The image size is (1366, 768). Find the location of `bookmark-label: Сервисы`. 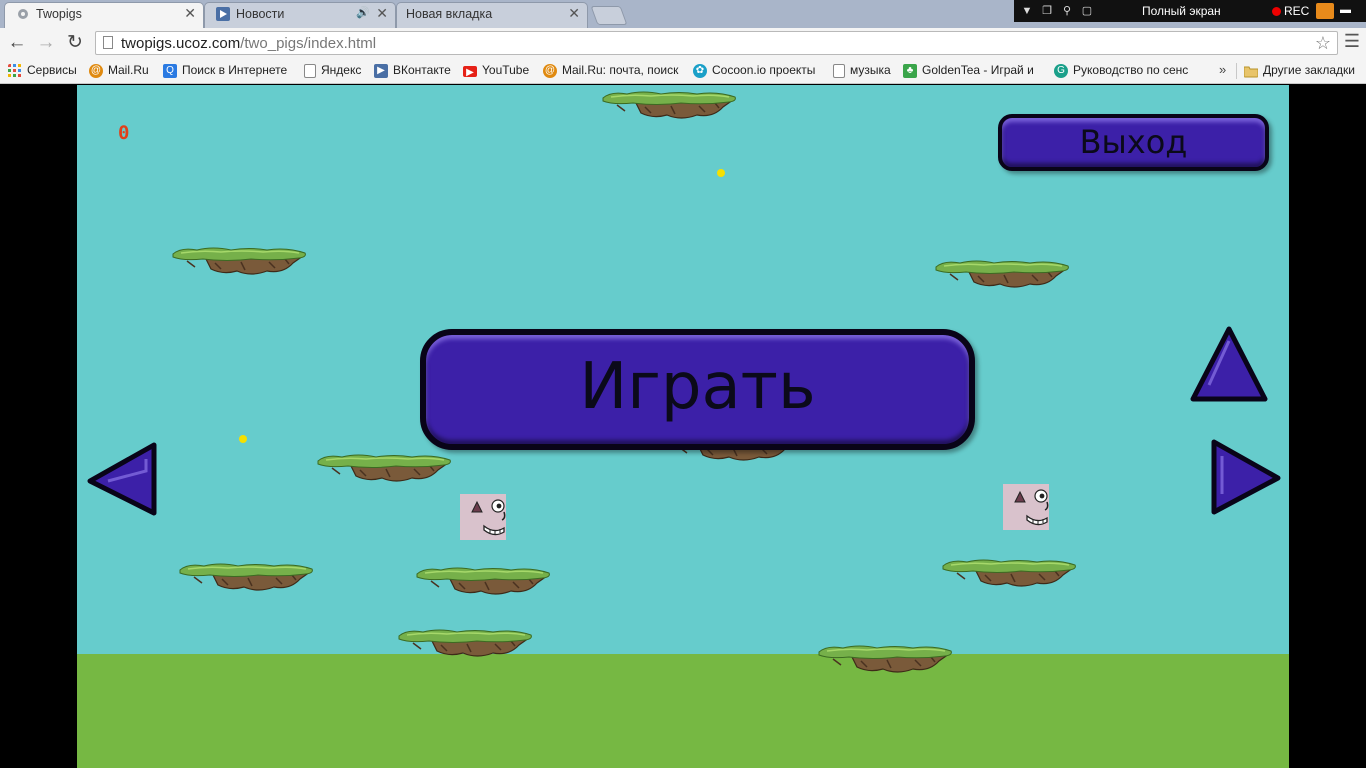

bookmark-label: Сервисы is located at coordinates (52, 70).